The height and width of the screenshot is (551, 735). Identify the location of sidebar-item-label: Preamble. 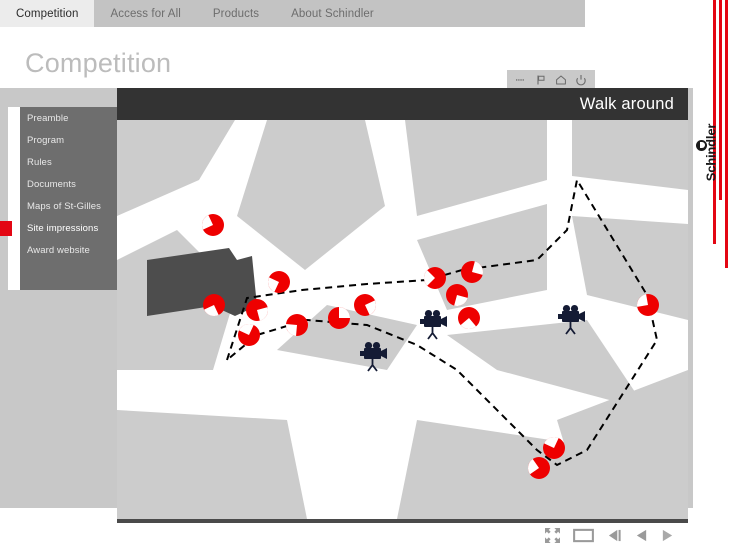
(48, 118).